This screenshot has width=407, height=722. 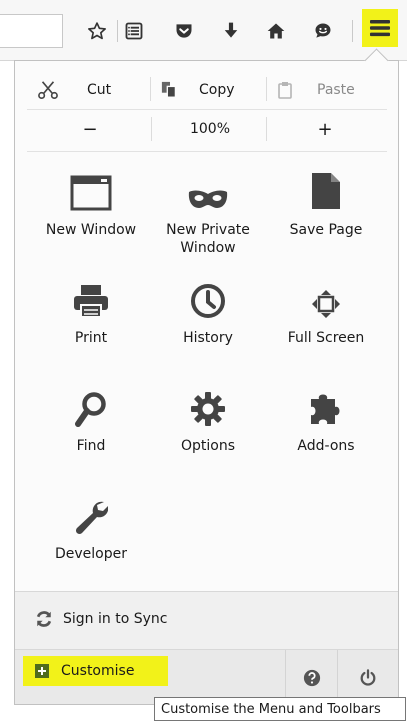 I want to click on copy-button: Copy, so click(x=198, y=90).